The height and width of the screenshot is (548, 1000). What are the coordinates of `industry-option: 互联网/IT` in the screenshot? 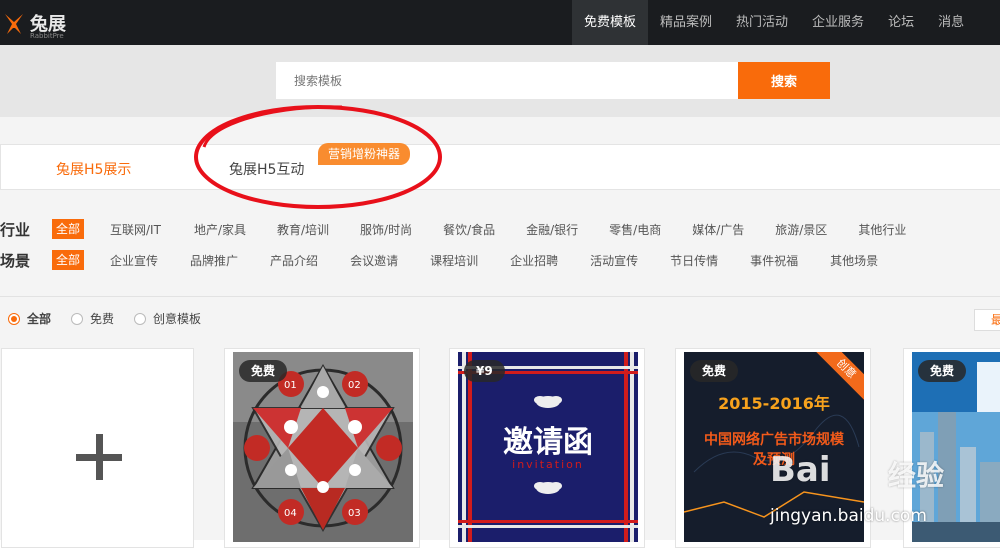 It's located at (135, 229).